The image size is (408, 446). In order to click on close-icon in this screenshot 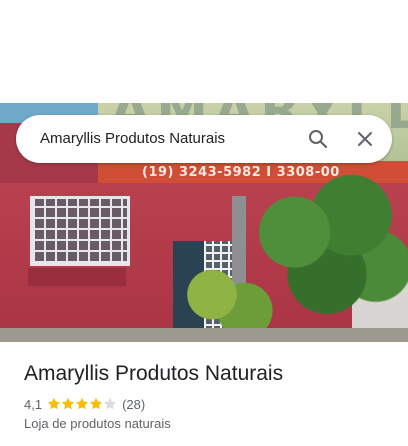, I will do `click(365, 139)`.